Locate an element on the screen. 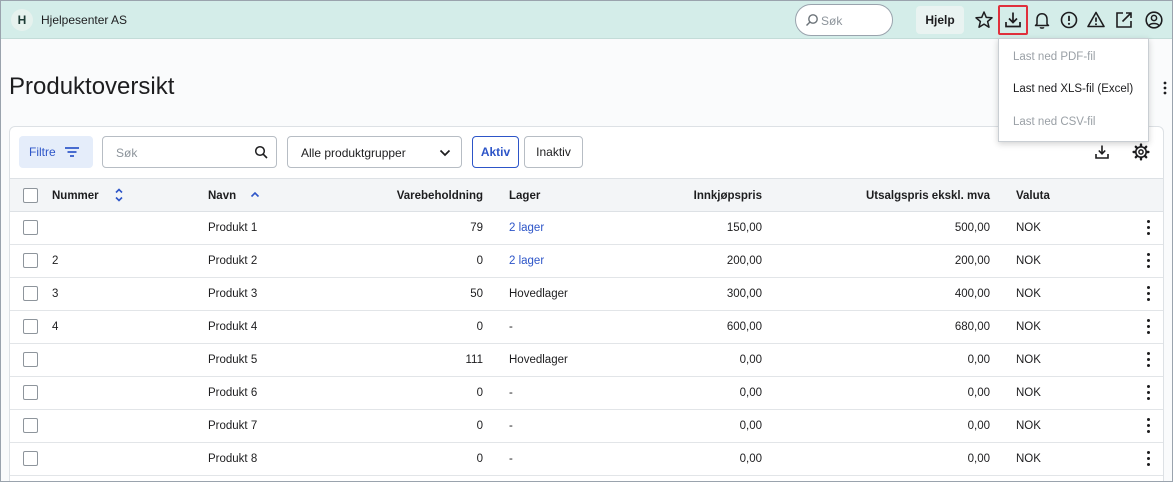 The width and height of the screenshot is (1173, 482). warning-icon is located at coordinates (1096, 20).